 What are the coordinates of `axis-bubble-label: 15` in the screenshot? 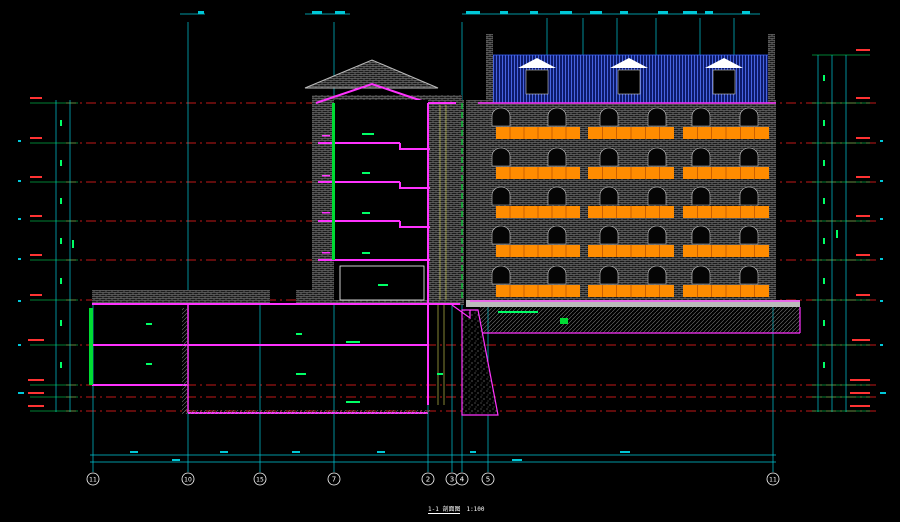 It's located at (260, 480).